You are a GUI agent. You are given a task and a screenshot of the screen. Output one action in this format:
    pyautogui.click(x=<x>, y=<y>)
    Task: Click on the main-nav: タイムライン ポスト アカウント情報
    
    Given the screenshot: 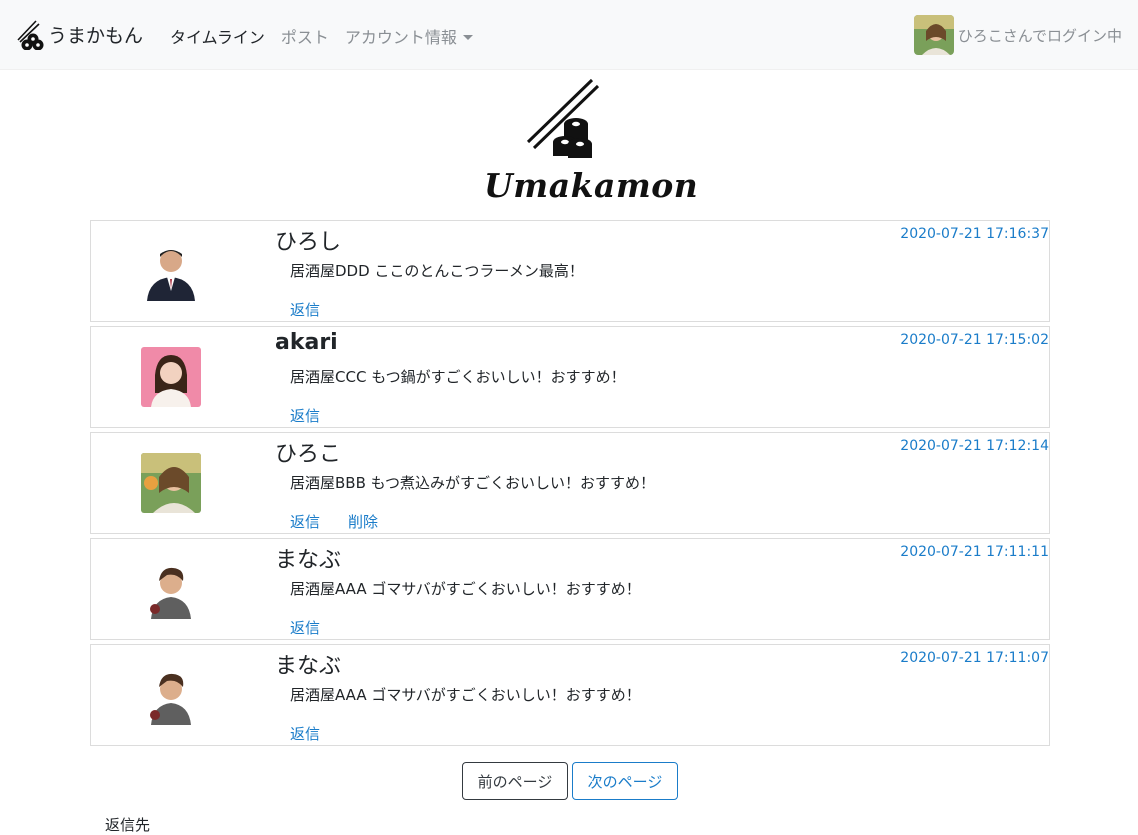 What is the action you would take?
    pyautogui.click(x=321, y=36)
    